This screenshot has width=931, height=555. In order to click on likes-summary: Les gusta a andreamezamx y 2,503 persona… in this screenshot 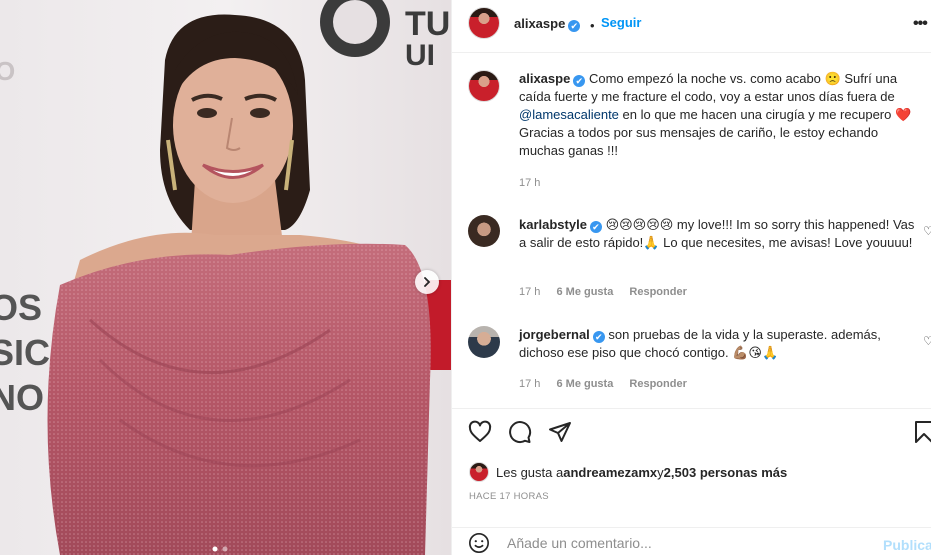, I will do `click(628, 472)`.